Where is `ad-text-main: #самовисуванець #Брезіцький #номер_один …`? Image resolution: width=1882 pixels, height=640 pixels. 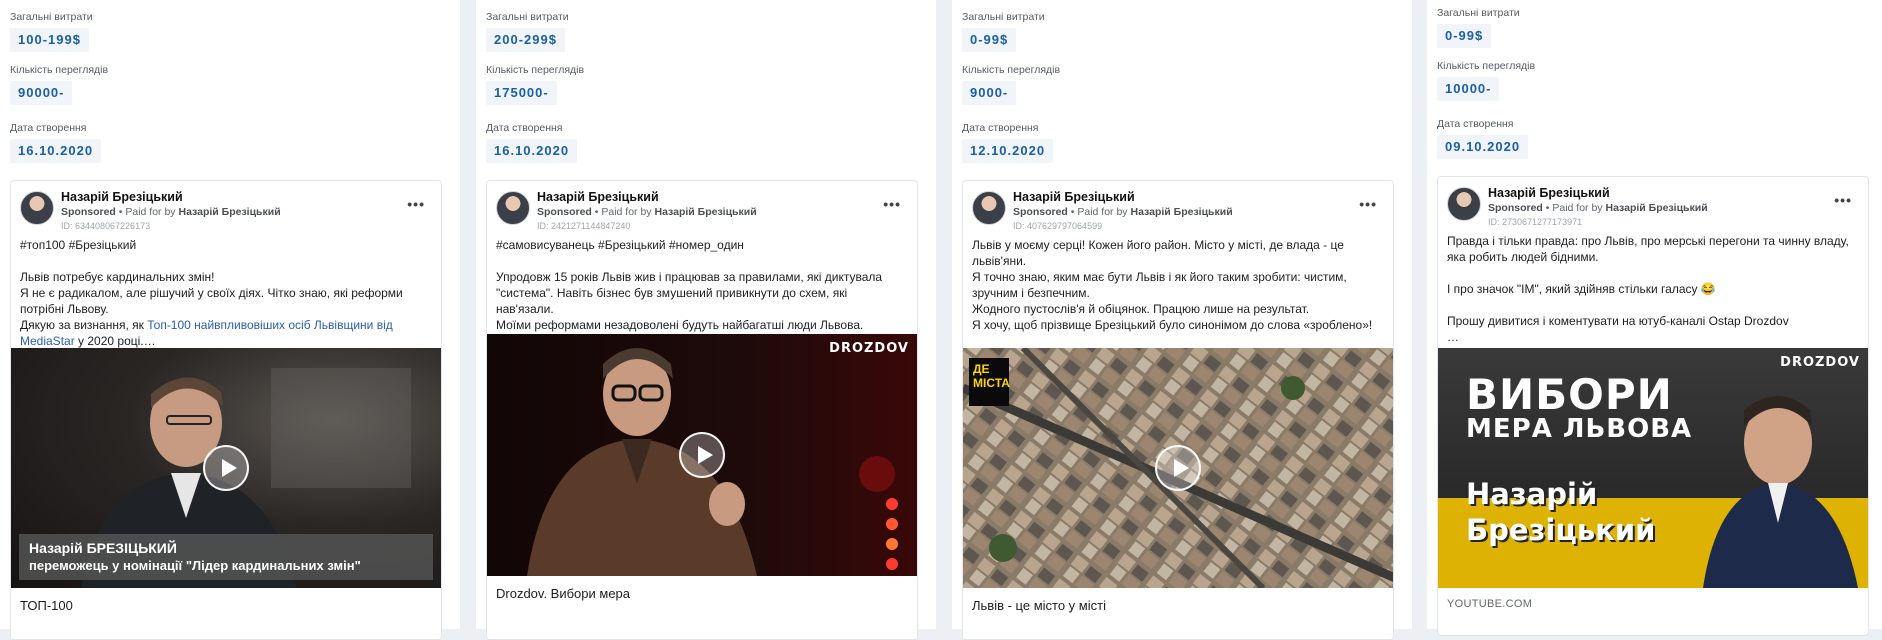 ad-text-main: #самовисуванець #Брезіцький #номер_один … is located at coordinates (689, 293).